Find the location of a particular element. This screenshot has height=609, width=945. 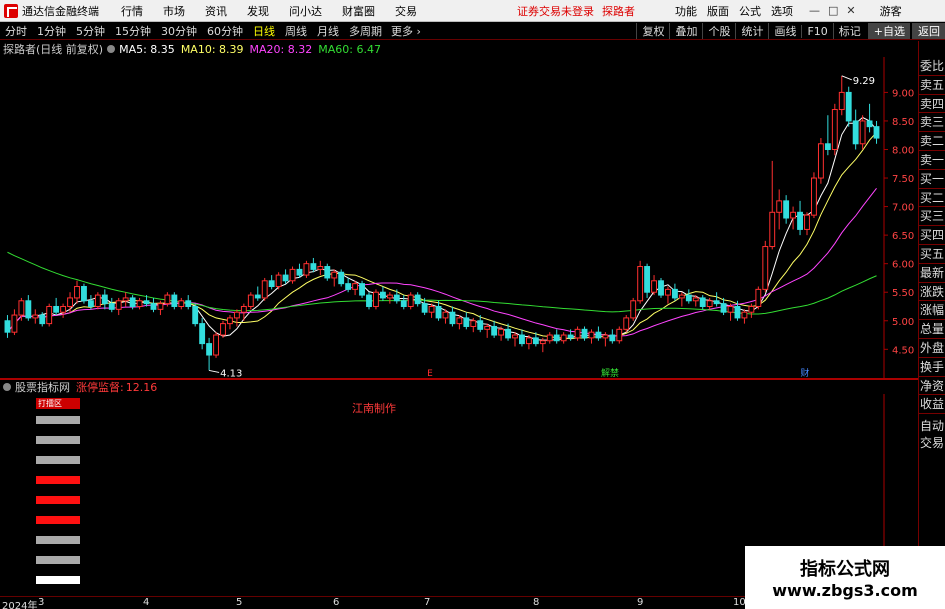

menu-zixun: 资讯 is located at coordinates (216, 11).